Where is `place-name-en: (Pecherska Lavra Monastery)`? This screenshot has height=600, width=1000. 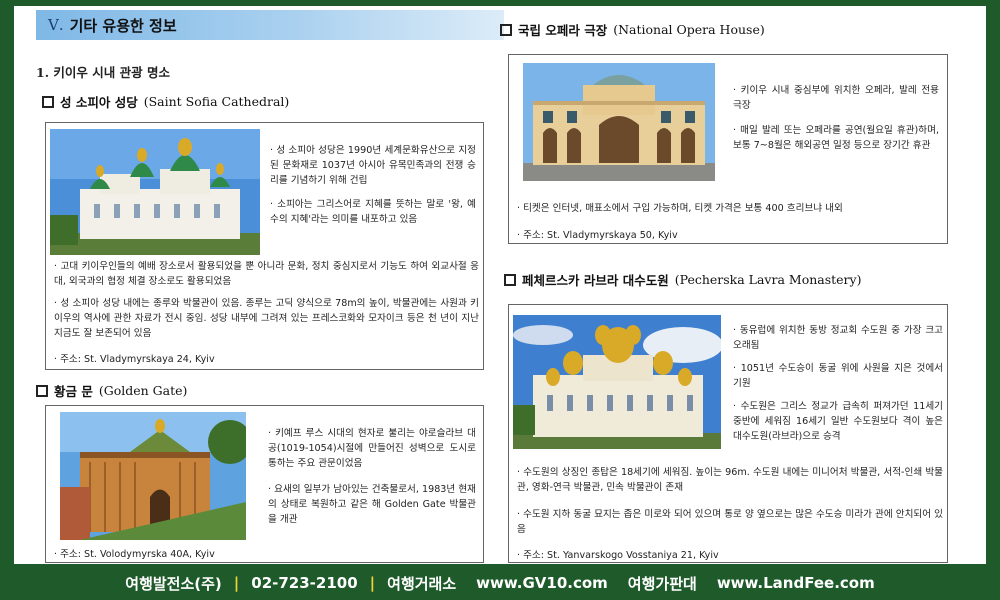
place-name-en: (Pecherska Lavra Monastery) is located at coordinates (768, 279).